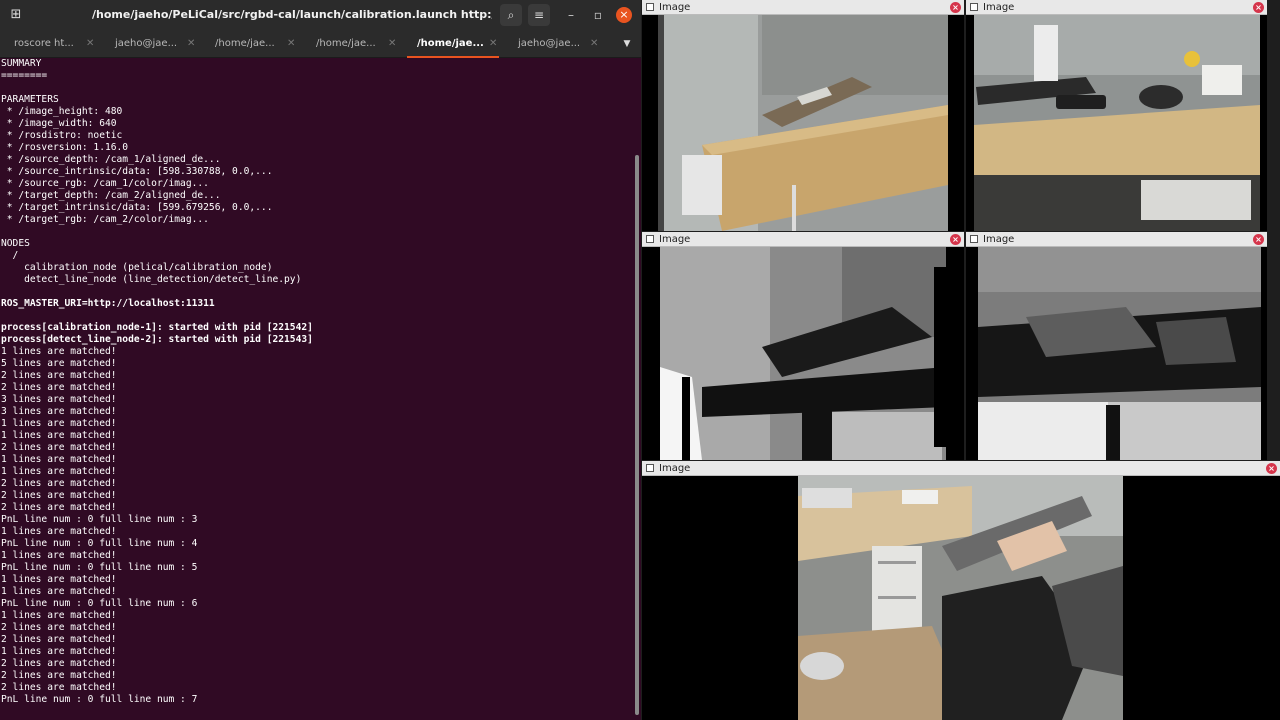  I want to click on search-icon: ⌕, so click(511, 15).